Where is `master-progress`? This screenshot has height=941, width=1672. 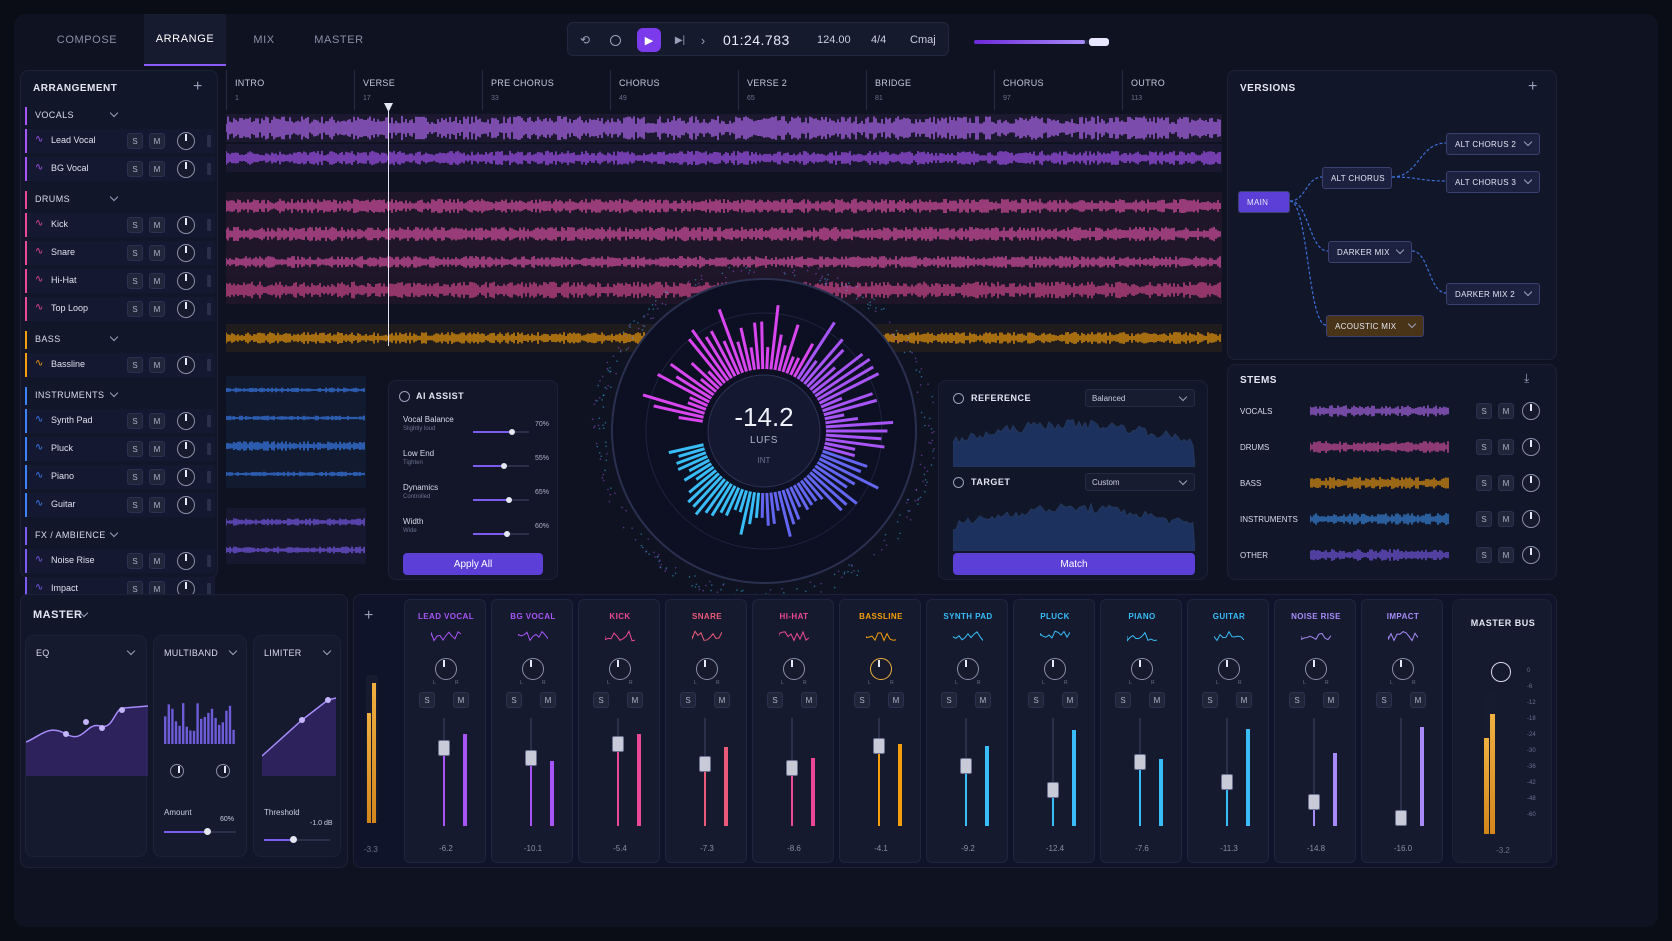
master-progress is located at coordinates (1041, 42).